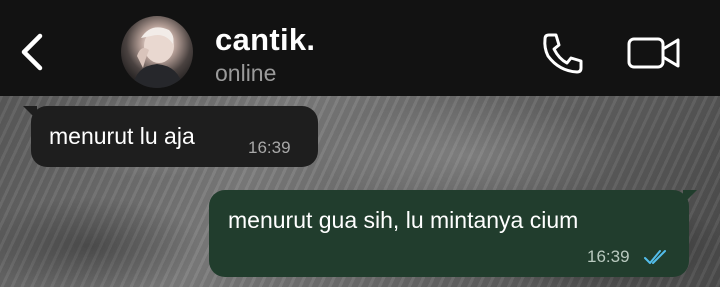 This screenshot has height=287, width=720. I want to click on voice-call-button, so click(563, 53).